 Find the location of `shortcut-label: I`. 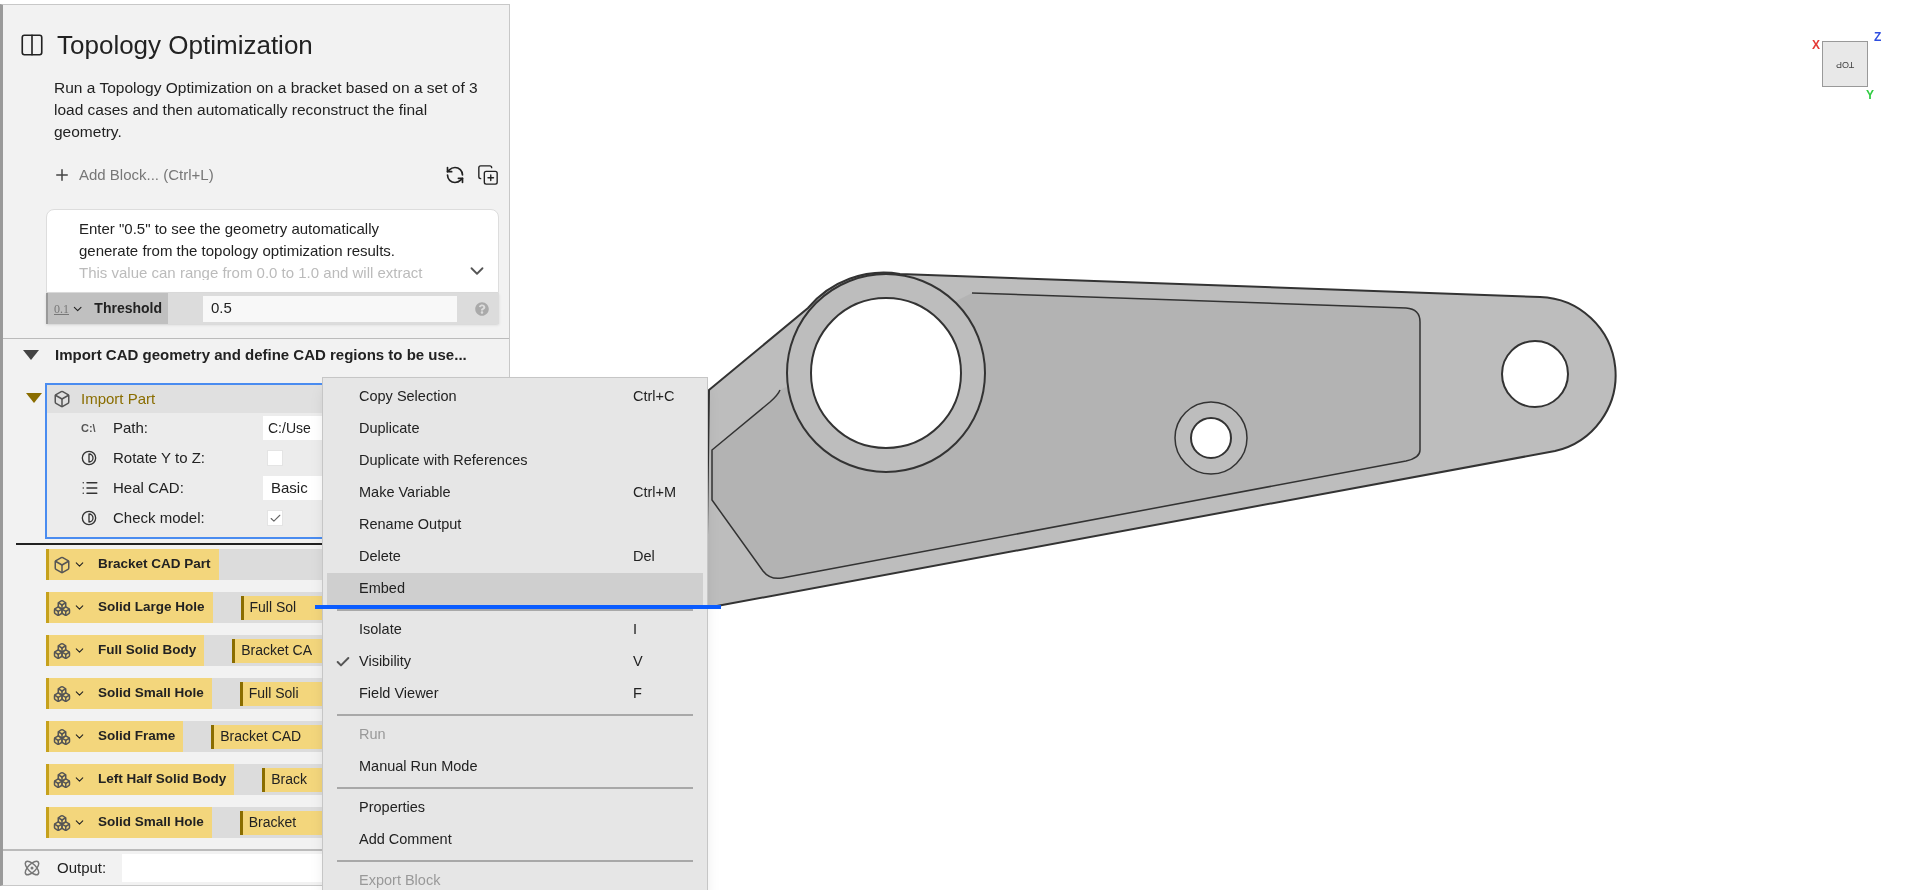

shortcut-label: I is located at coordinates (636, 630).